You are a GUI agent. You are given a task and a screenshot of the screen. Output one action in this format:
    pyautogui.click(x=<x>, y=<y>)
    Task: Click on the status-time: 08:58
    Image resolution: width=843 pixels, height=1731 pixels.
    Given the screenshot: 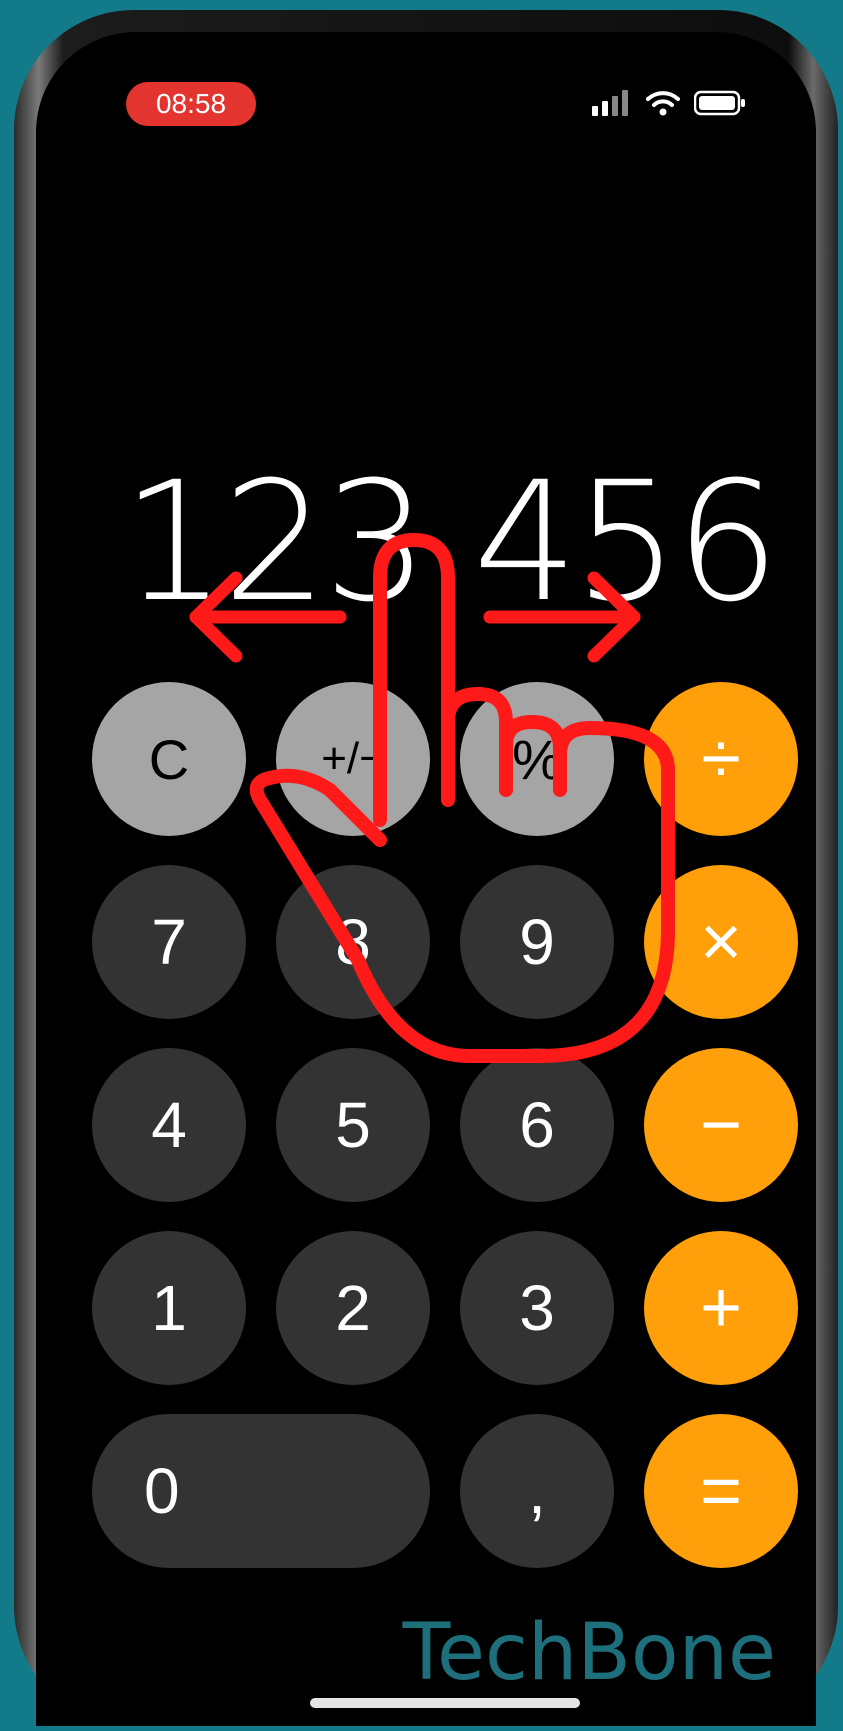 What is the action you would take?
    pyautogui.click(x=191, y=104)
    